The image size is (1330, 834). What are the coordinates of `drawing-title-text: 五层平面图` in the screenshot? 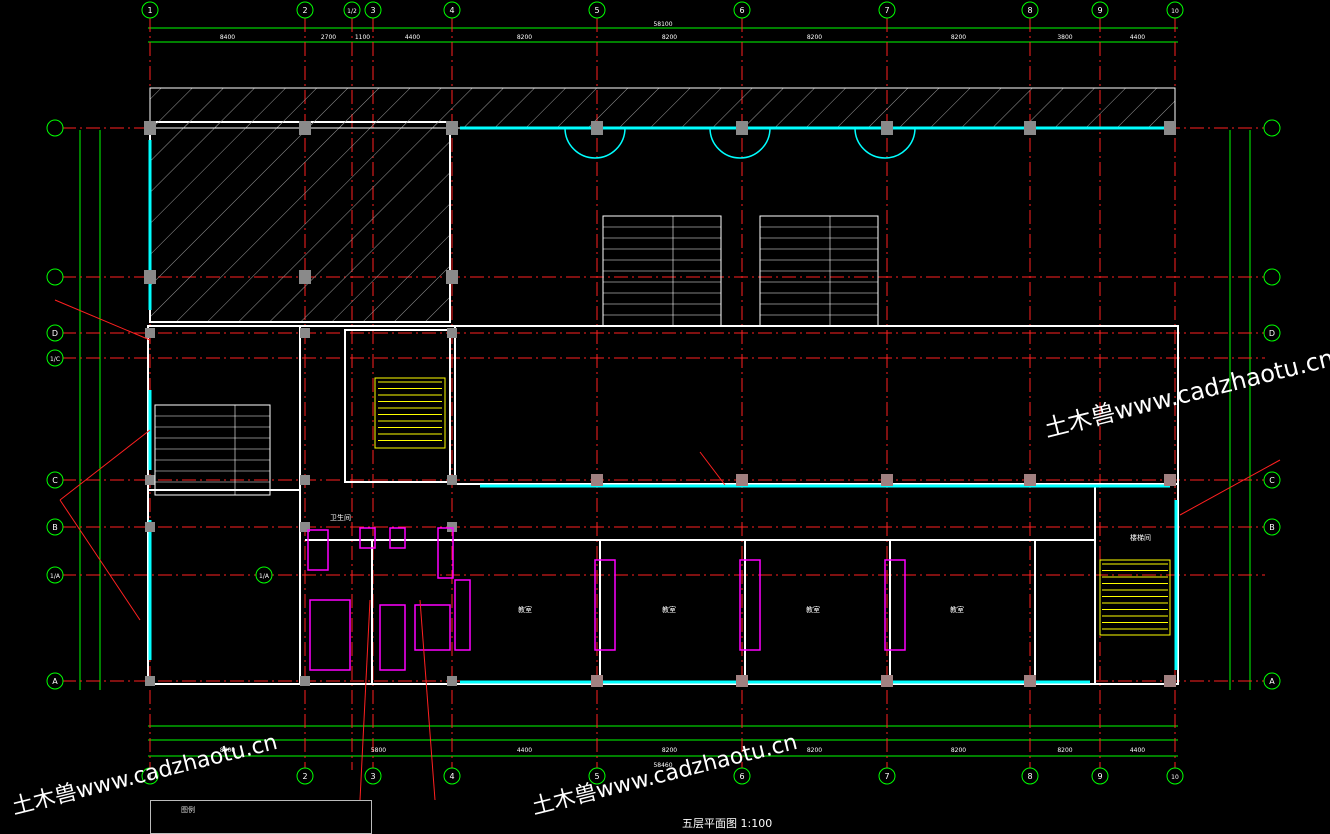 It's located at (709, 823).